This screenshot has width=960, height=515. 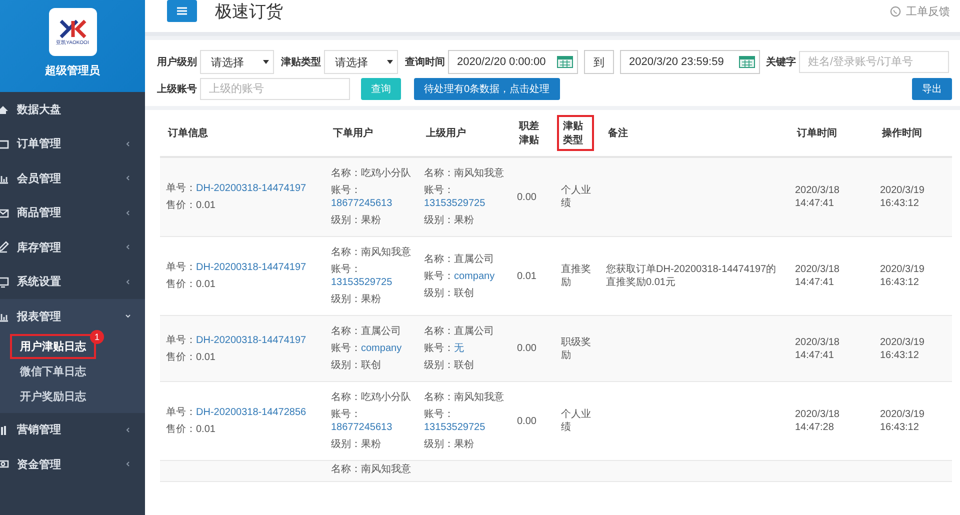 What do you see at coordinates (362, 197) in the screenshot?
I see `account-text: 账号： 18677245613` at bounding box center [362, 197].